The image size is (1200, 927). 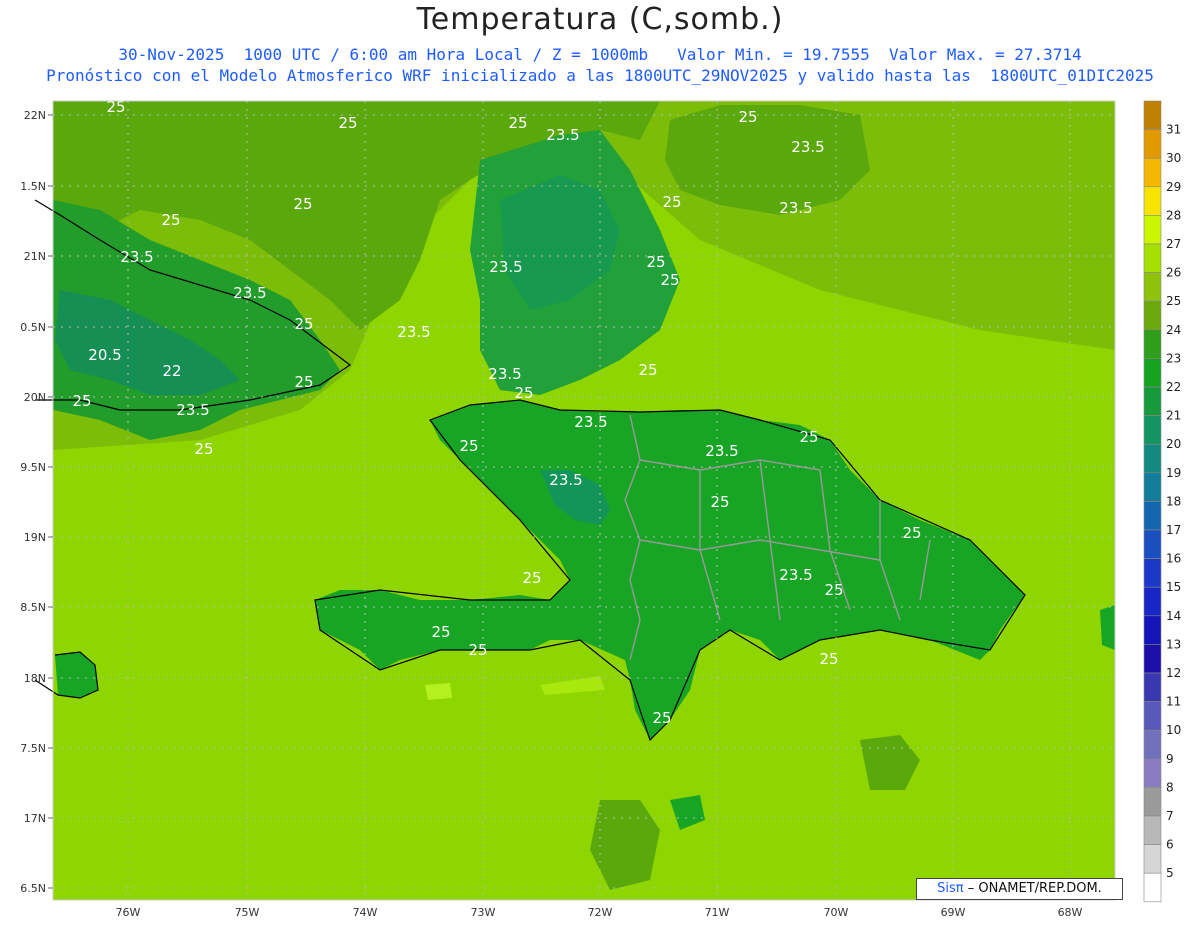 I want to click on latitude-label: 22N, so click(x=35, y=115).